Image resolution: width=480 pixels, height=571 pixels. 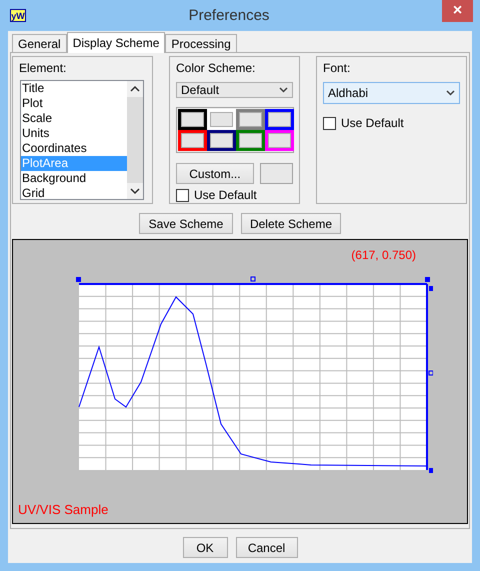 What do you see at coordinates (186, 223) in the screenshot?
I see `scheme-button: Save Scheme` at bounding box center [186, 223].